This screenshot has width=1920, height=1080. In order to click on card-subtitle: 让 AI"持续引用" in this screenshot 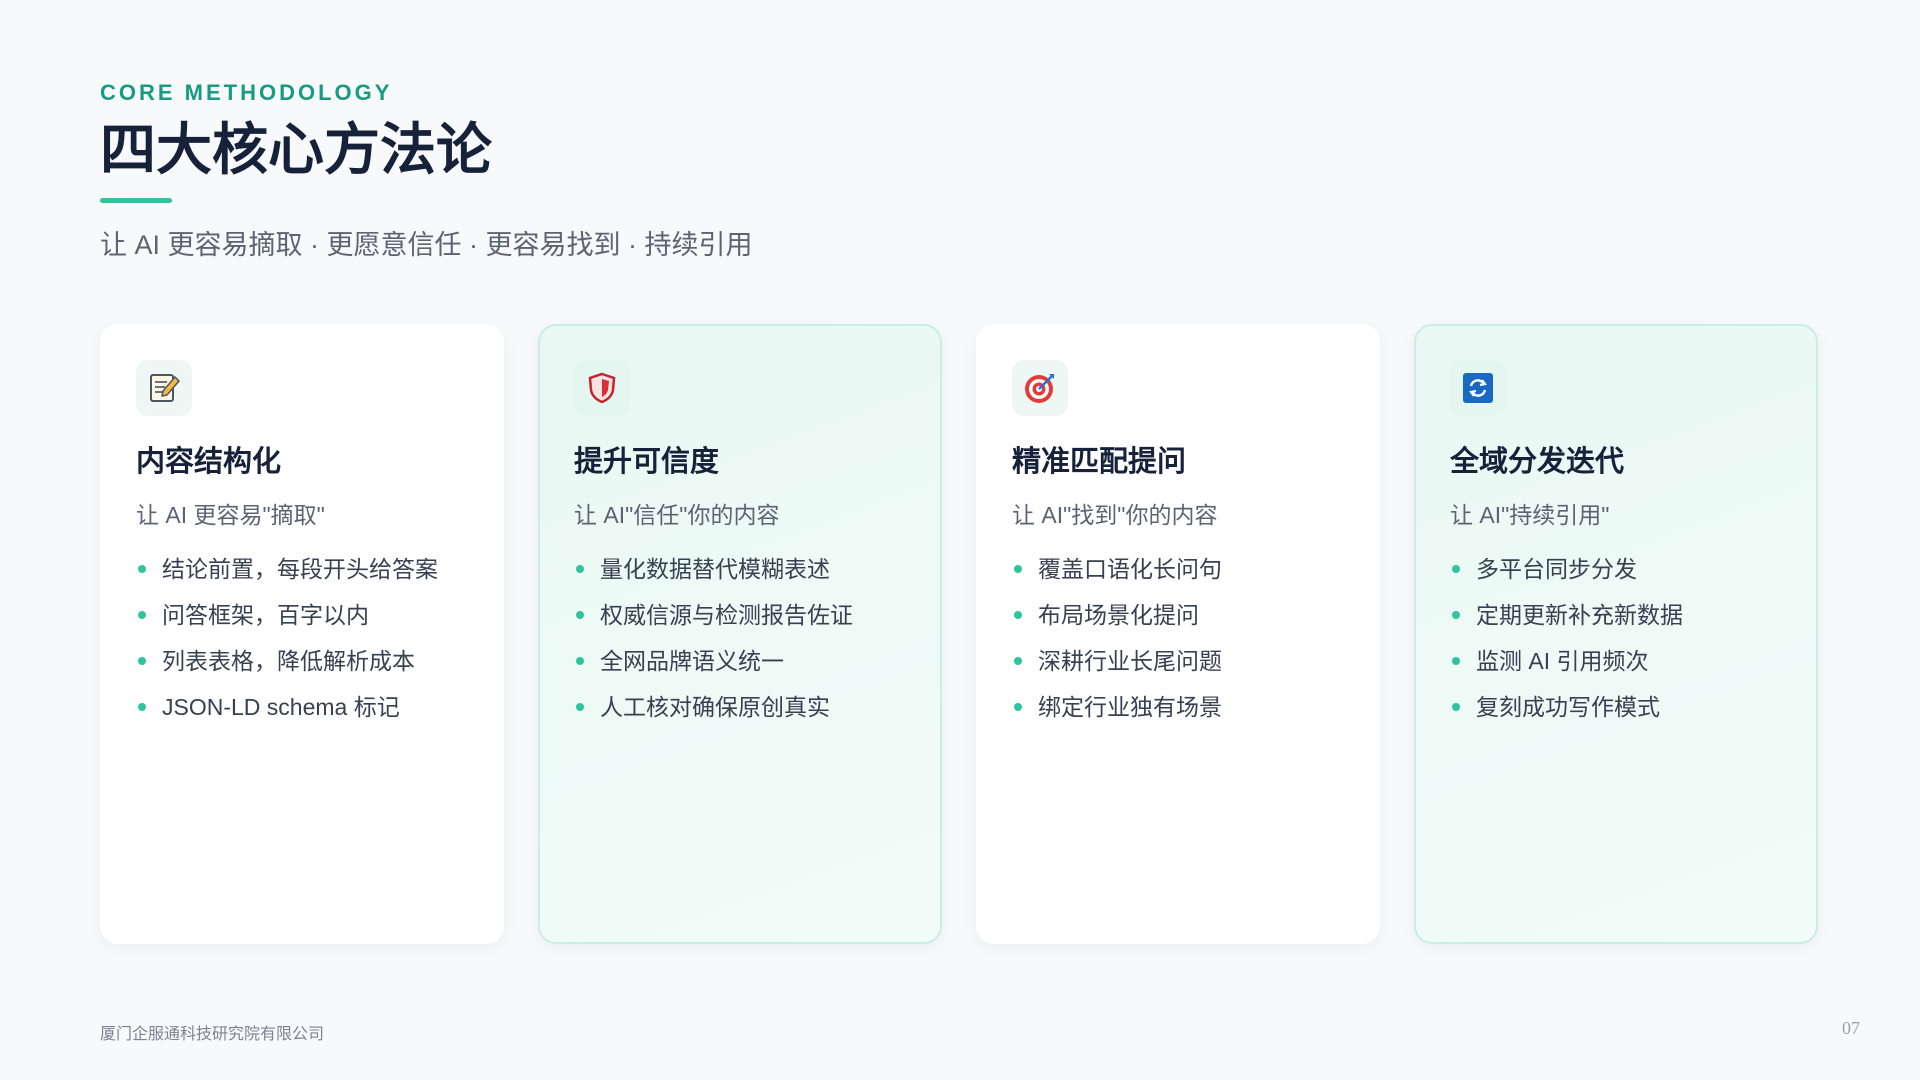, I will do `click(1530, 515)`.